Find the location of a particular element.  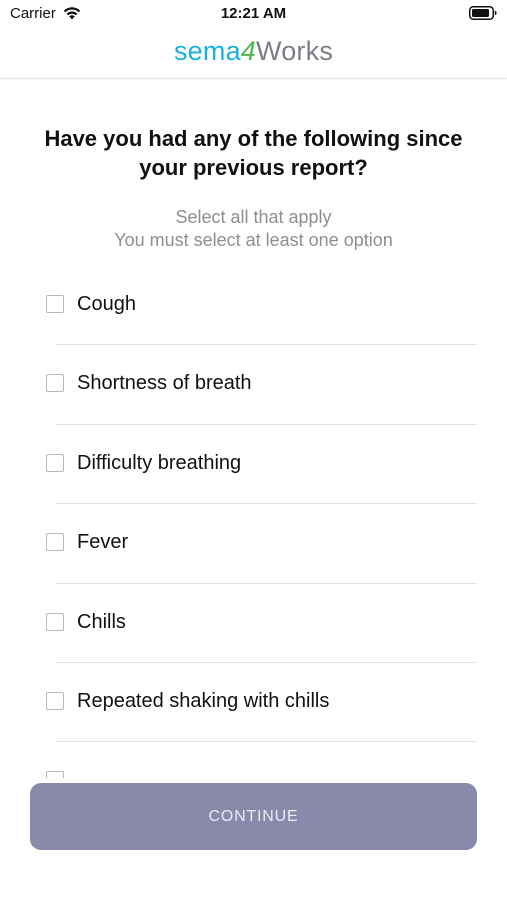

status-time: 12:21 AM is located at coordinates (253, 13).